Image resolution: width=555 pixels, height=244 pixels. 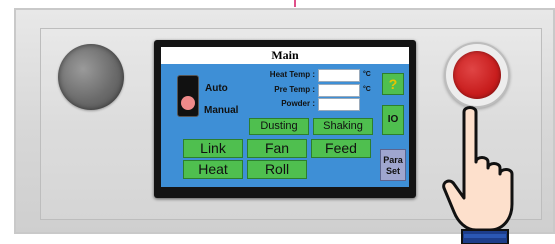 I want to click on mode-toggle-switch, so click(x=188, y=96).